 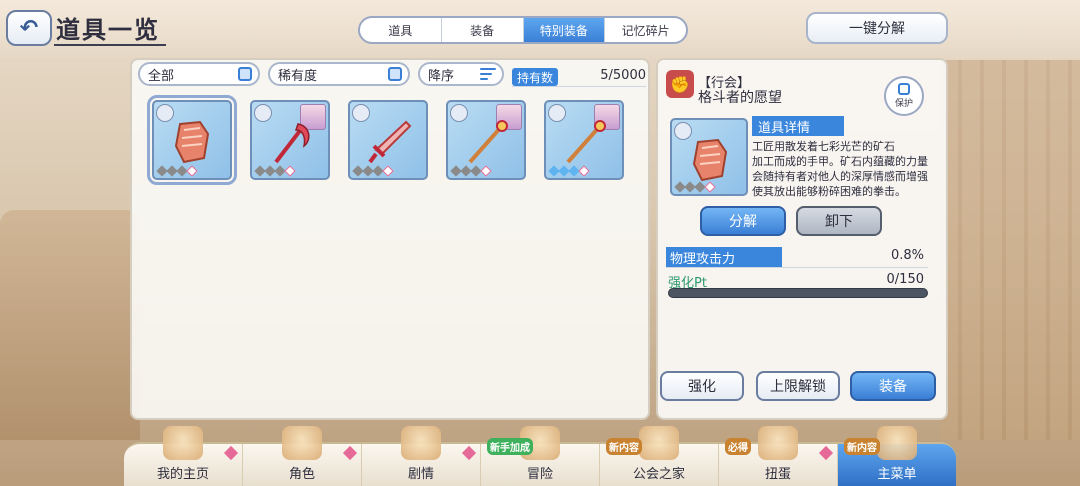 What do you see at coordinates (488, 74) in the screenshot?
I see `sort-icon` at bounding box center [488, 74].